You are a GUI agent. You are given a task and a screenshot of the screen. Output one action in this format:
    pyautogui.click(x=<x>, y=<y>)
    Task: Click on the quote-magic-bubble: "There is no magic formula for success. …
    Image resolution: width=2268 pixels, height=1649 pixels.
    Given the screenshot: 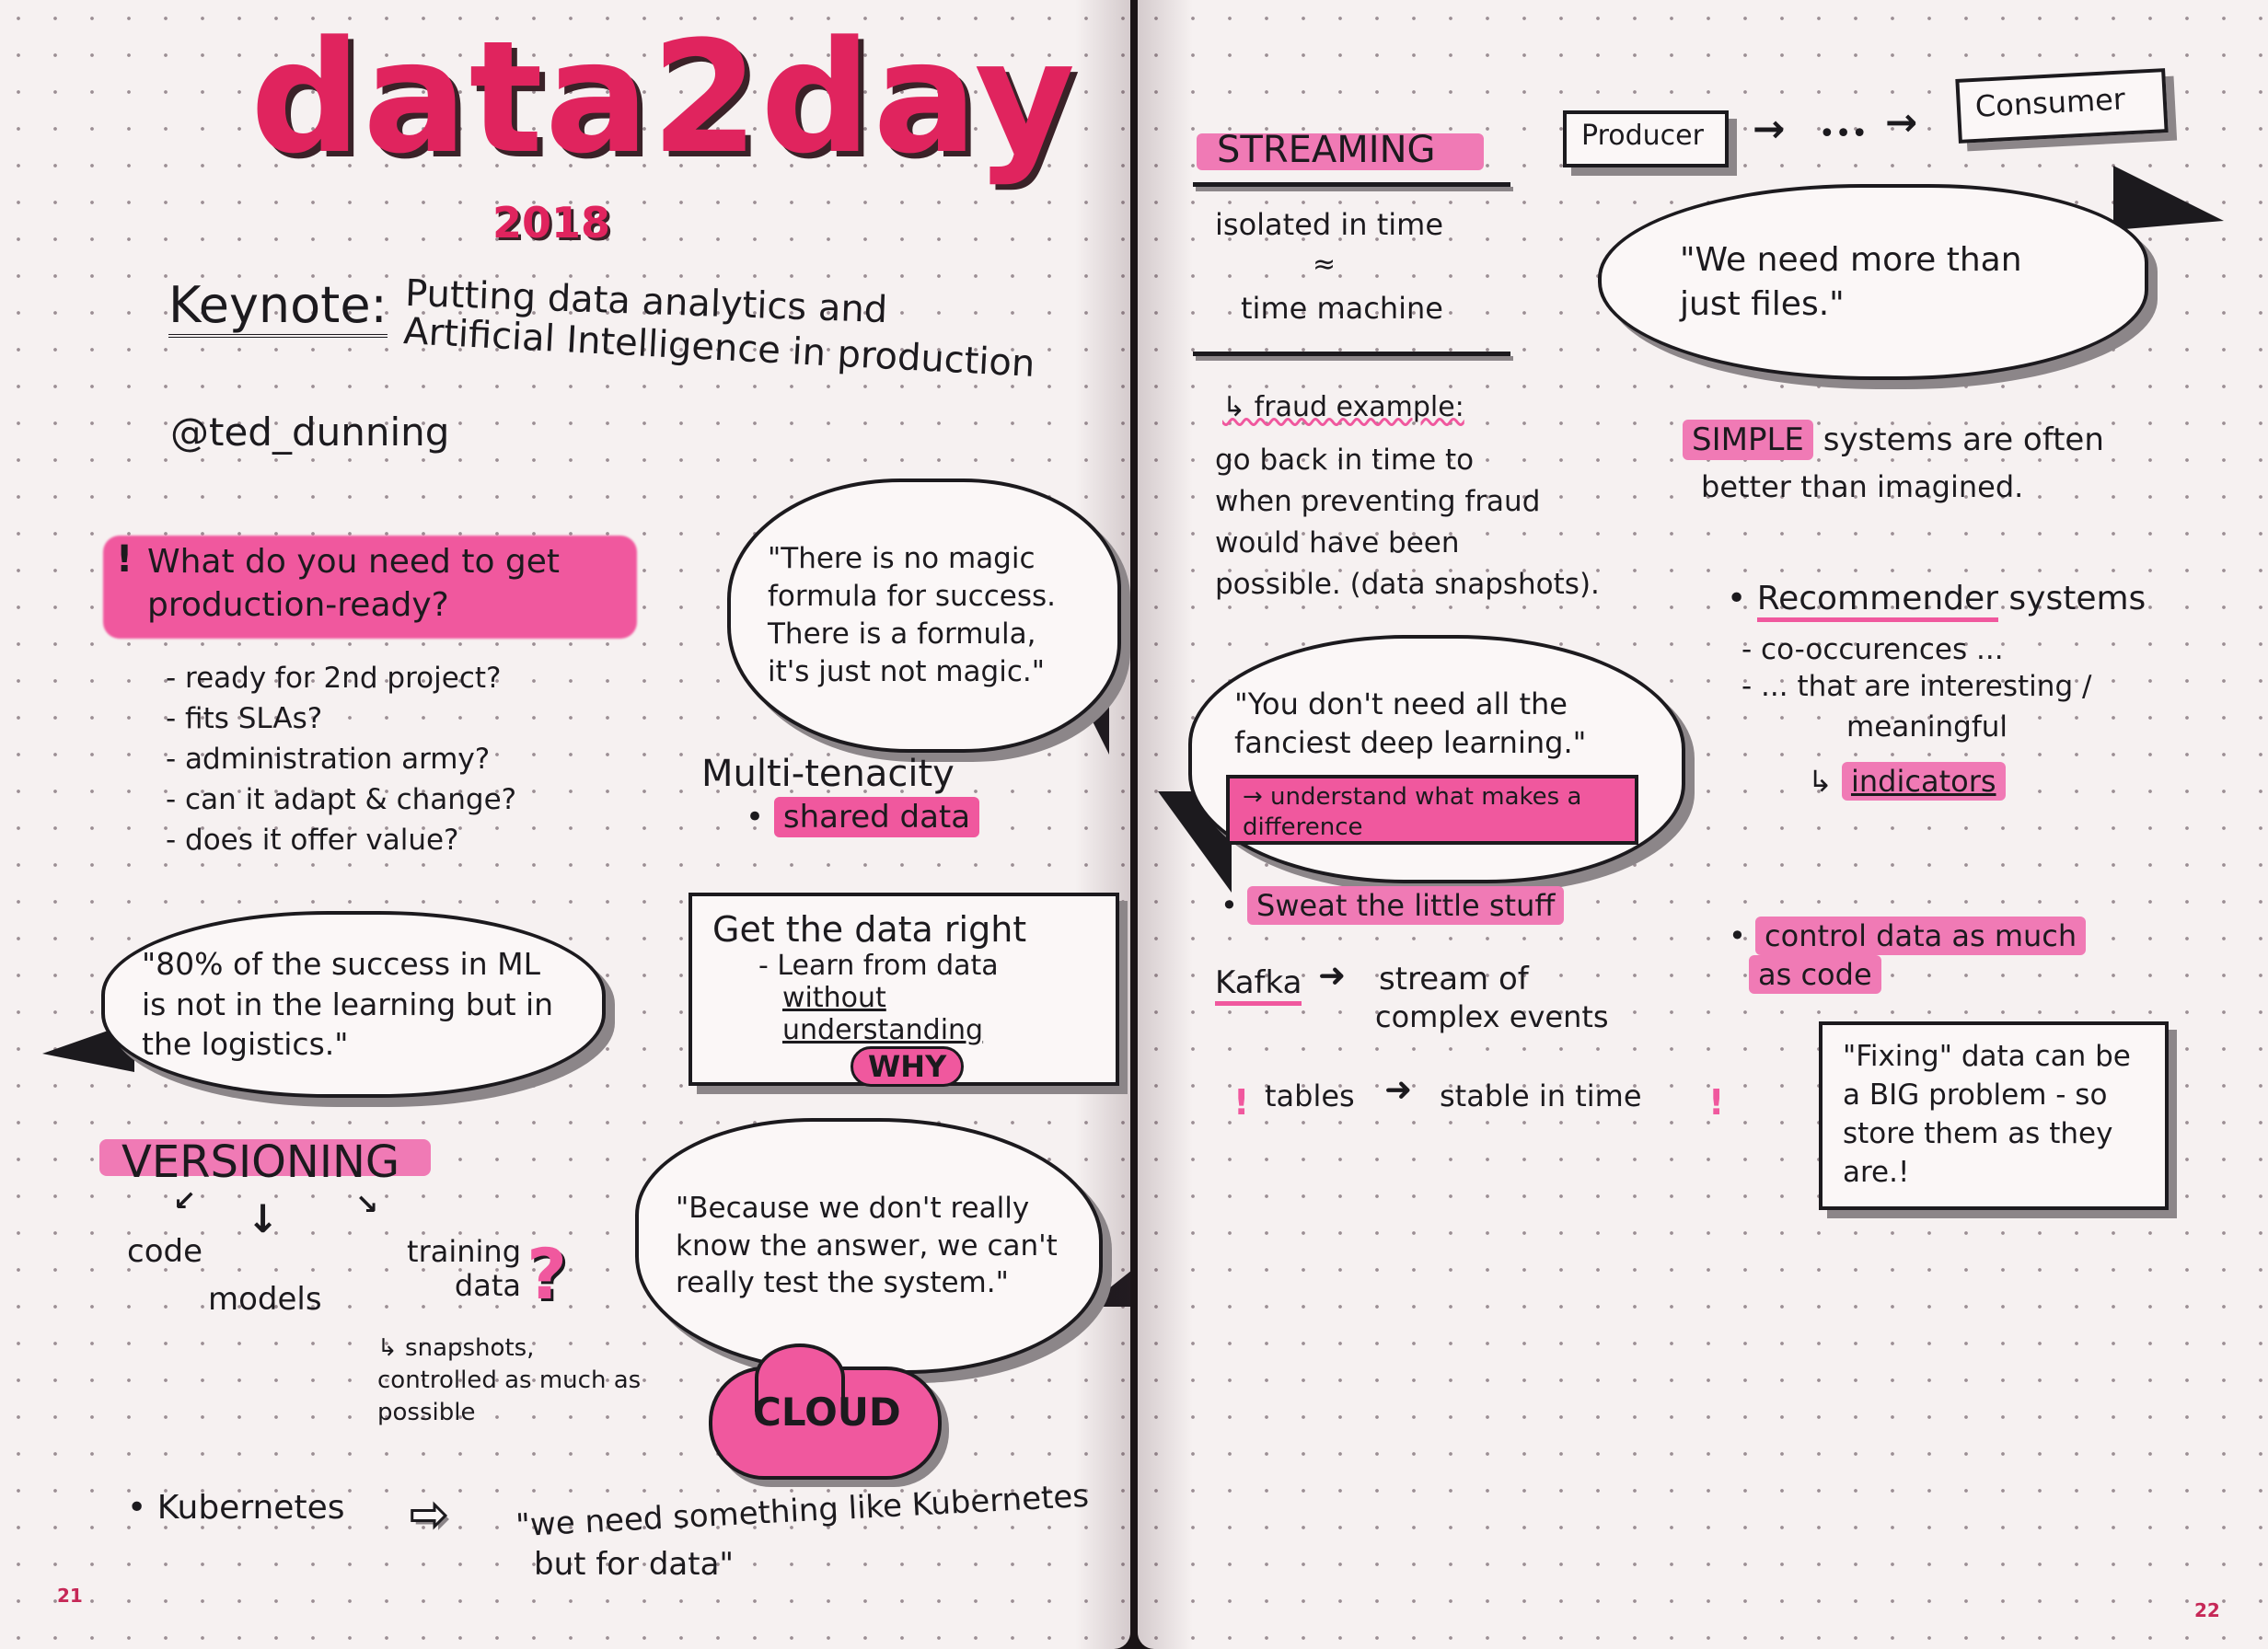 What is the action you would take?
    pyautogui.click(x=924, y=616)
    